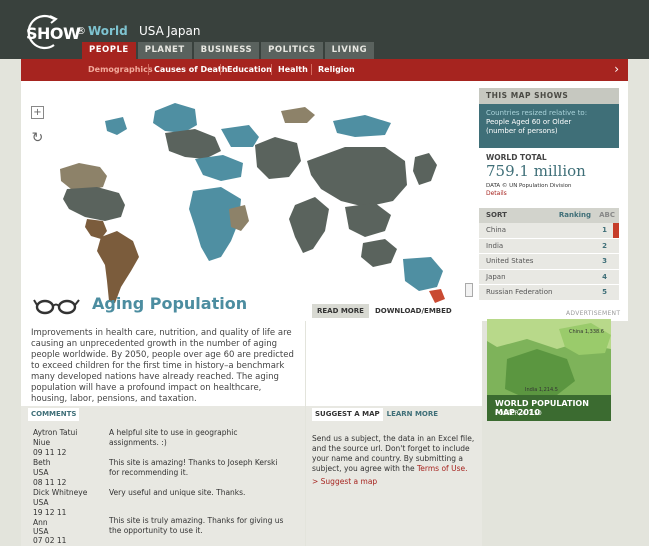 This screenshot has height=546, width=649. I want to click on rank-value: 5, so click(604, 292).